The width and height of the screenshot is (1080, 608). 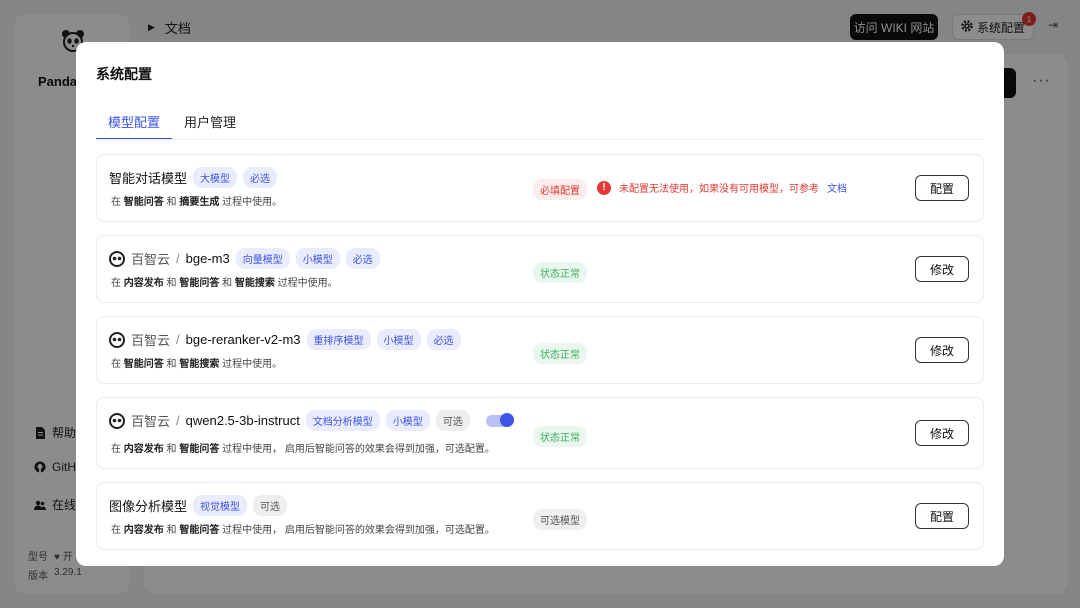 What do you see at coordinates (134, 126) in the screenshot?
I see `tab-model-config: 模型配置` at bounding box center [134, 126].